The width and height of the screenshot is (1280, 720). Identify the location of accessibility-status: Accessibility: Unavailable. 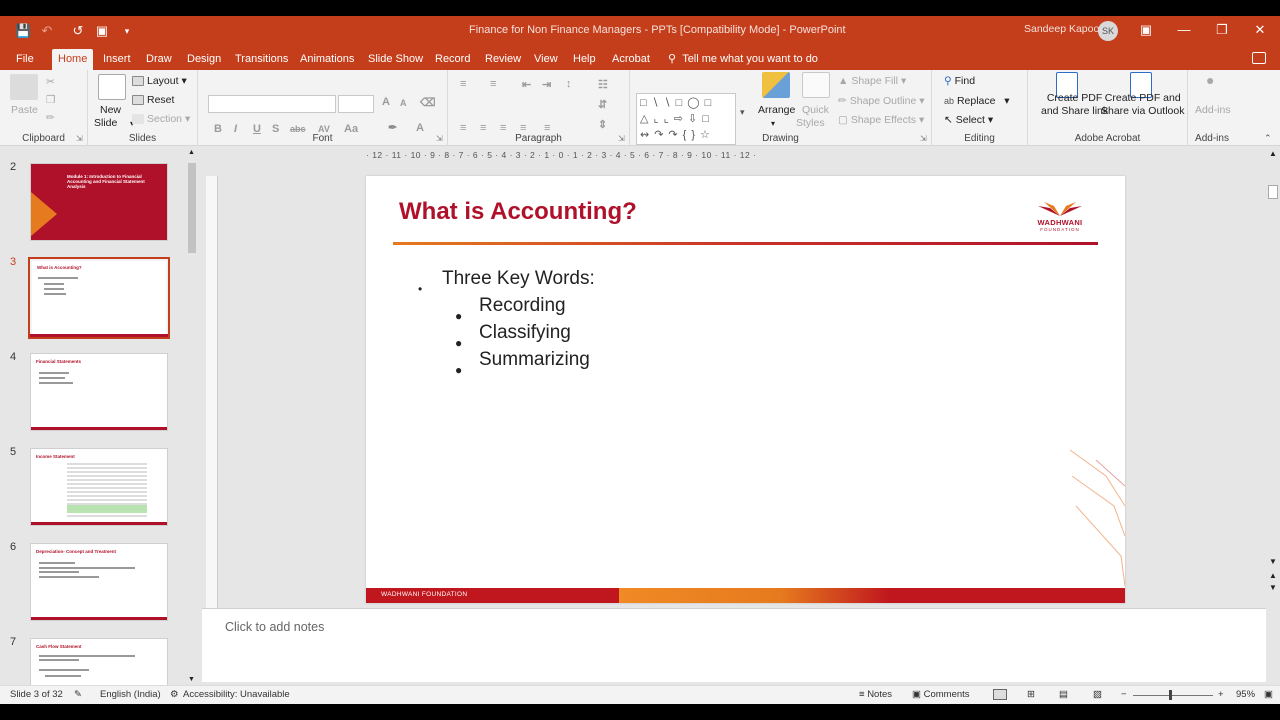
(236, 694).